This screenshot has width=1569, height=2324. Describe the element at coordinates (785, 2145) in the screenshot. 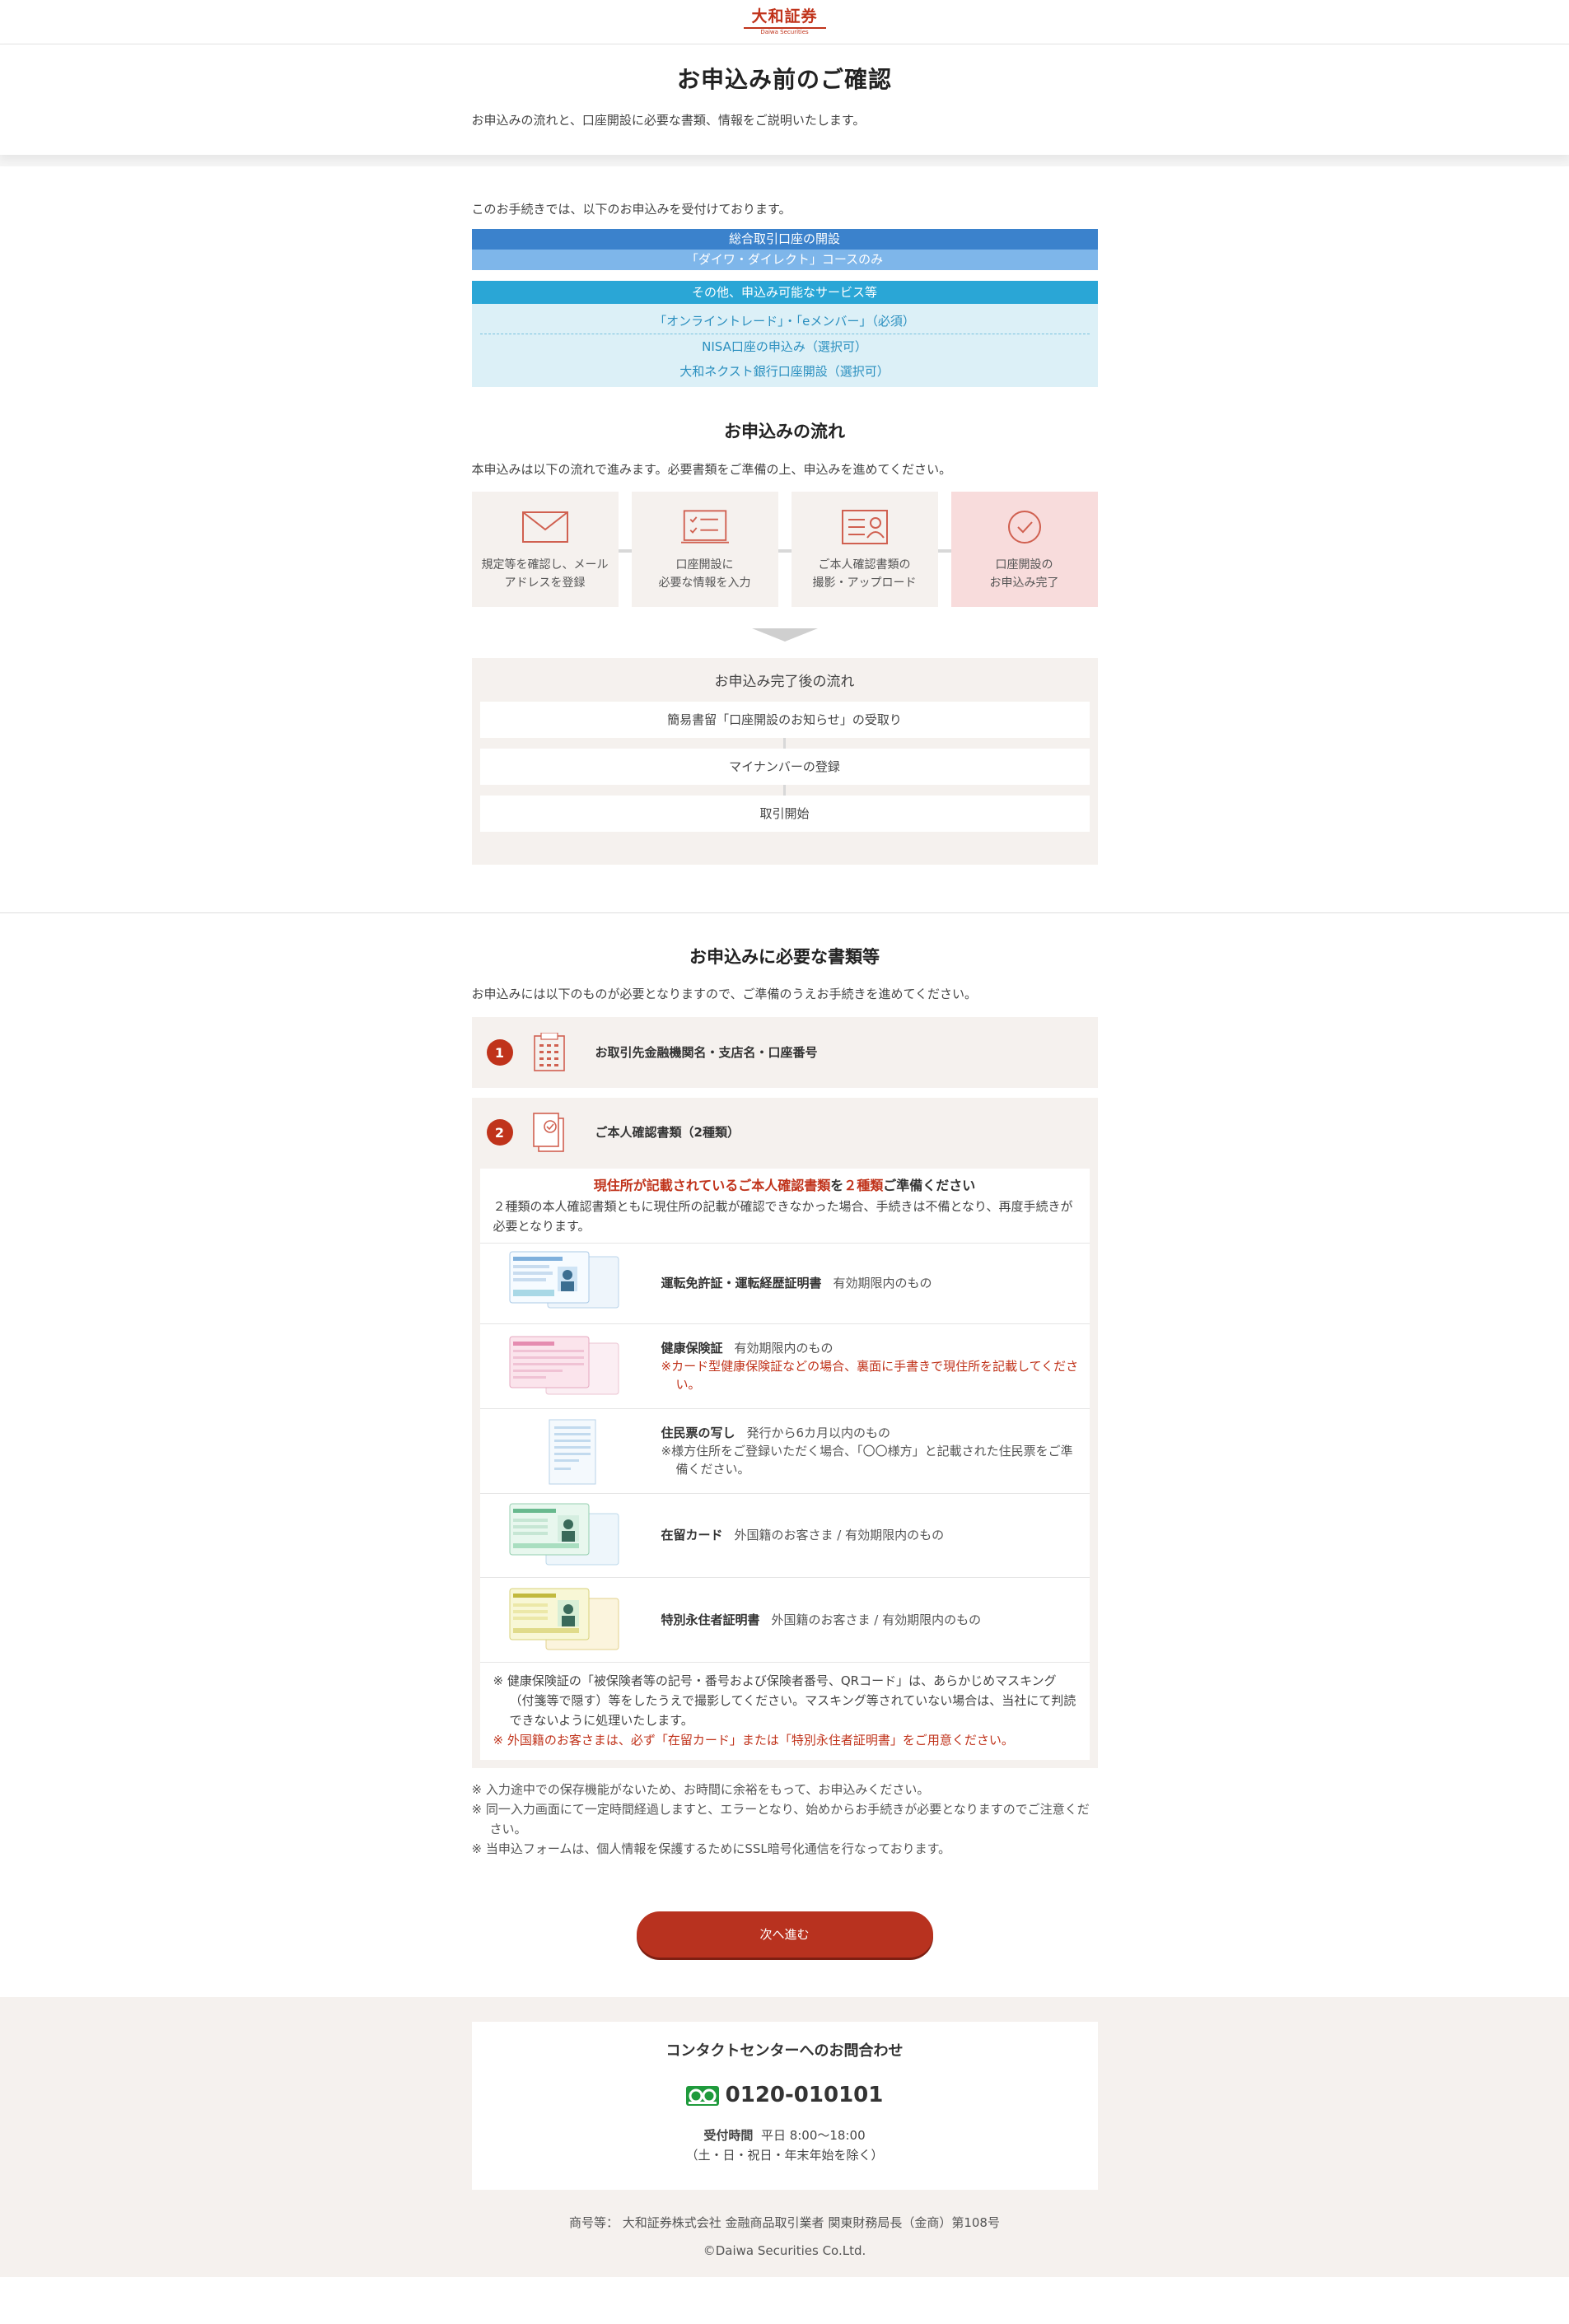

I see `business-hours: 受付時間 平日 8:00～18:00 （土・日・祝日・年末年始を除く）` at that location.